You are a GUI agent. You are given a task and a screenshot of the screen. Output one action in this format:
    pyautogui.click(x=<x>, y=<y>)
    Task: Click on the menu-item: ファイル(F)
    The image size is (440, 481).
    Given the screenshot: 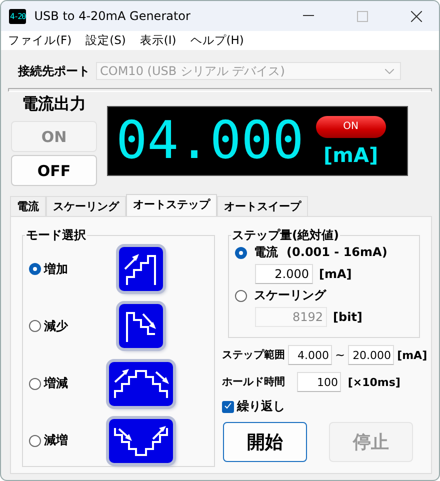 What is the action you would take?
    pyautogui.click(x=40, y=40)
    